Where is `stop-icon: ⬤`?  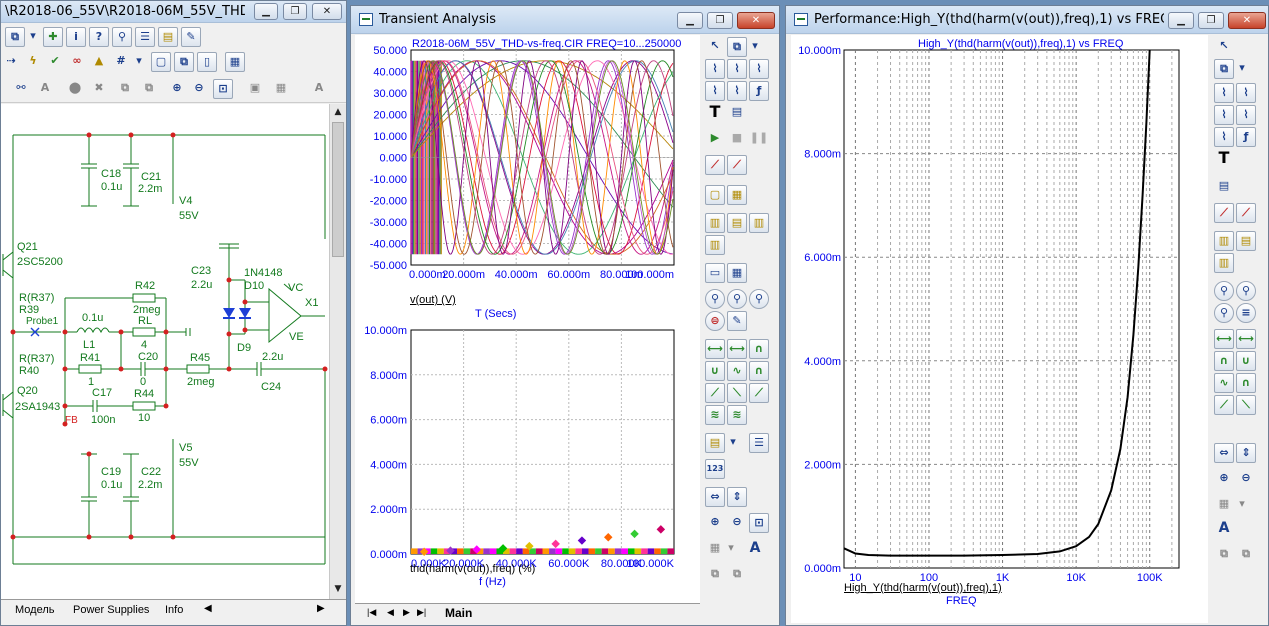
stop-icon: ⬤ is located at coordinates (75, 89).